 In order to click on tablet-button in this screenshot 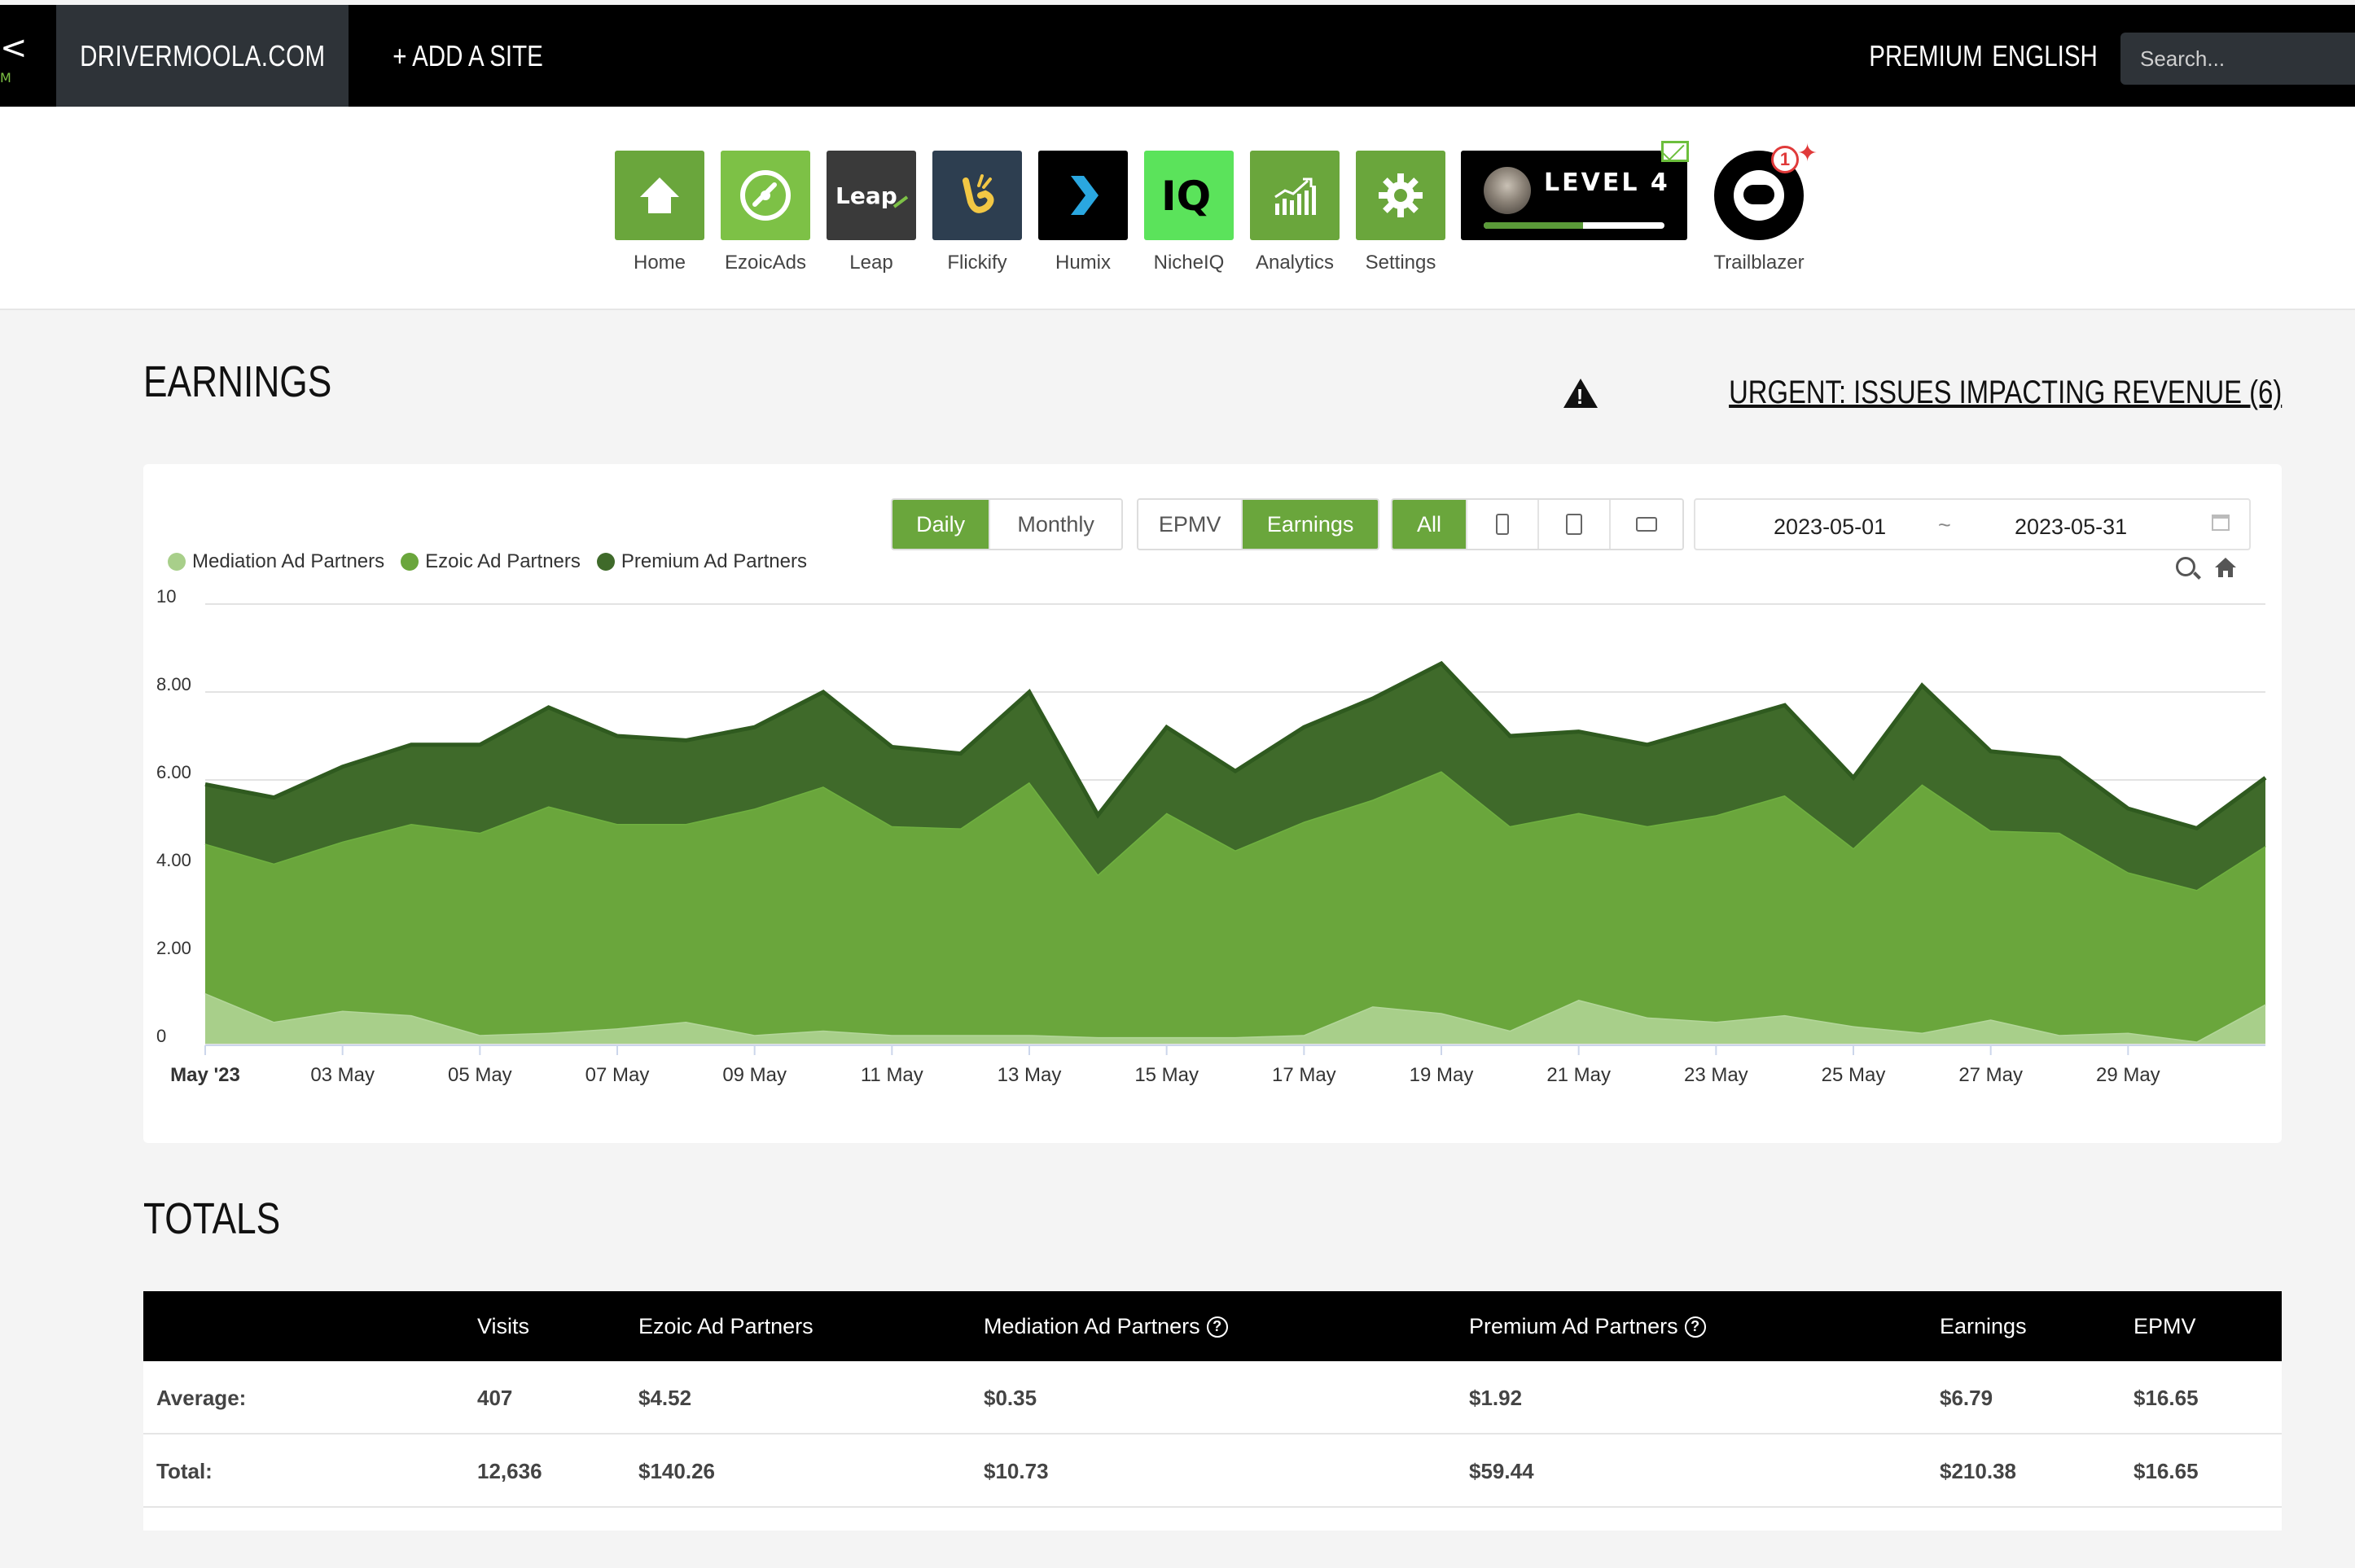, I will do `click(1574, 524)`.